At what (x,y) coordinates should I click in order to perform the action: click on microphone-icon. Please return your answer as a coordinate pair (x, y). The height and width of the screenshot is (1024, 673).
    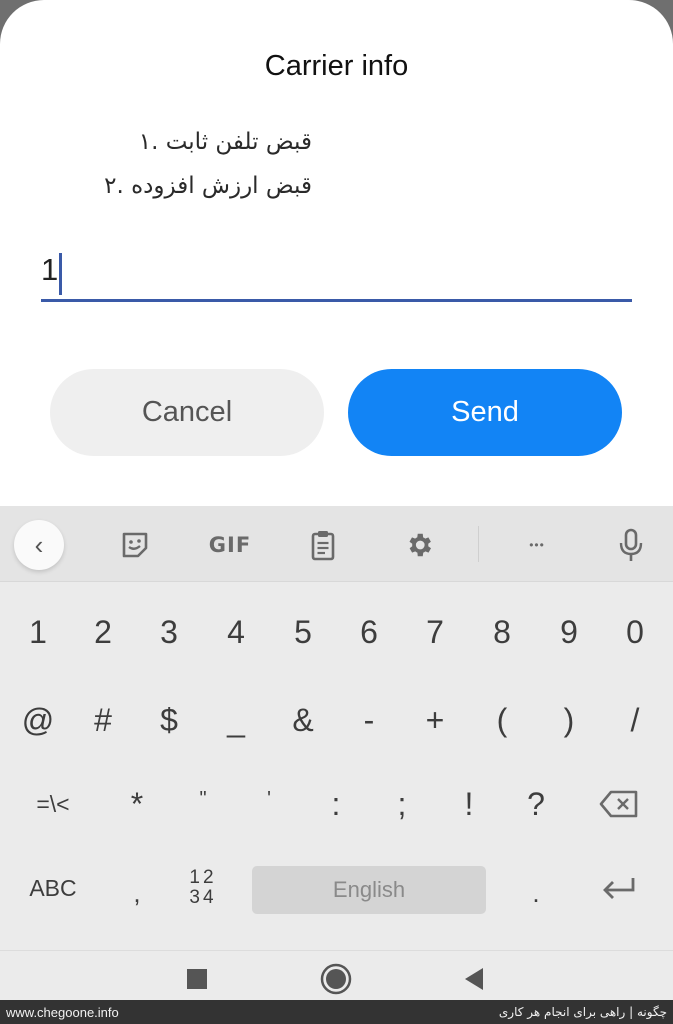
    Looking at the image, I should click on (631, 544).